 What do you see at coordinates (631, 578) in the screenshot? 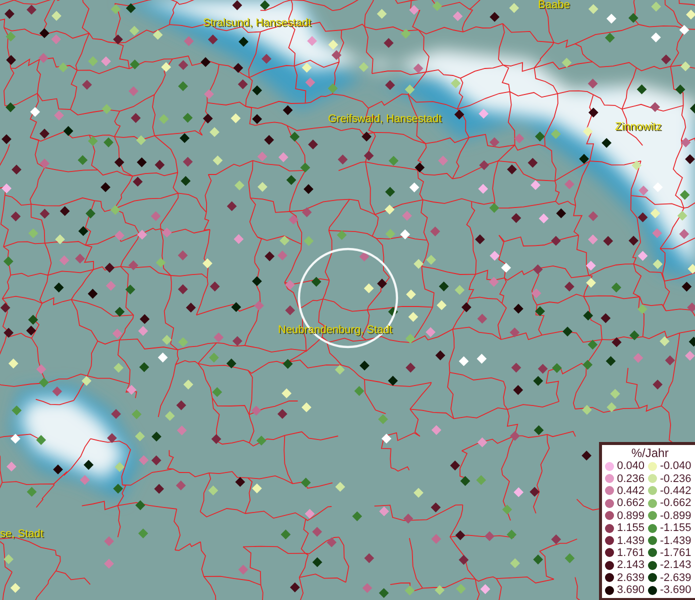
I see `legend-label: 2.639` at bounding box center [631, 578].